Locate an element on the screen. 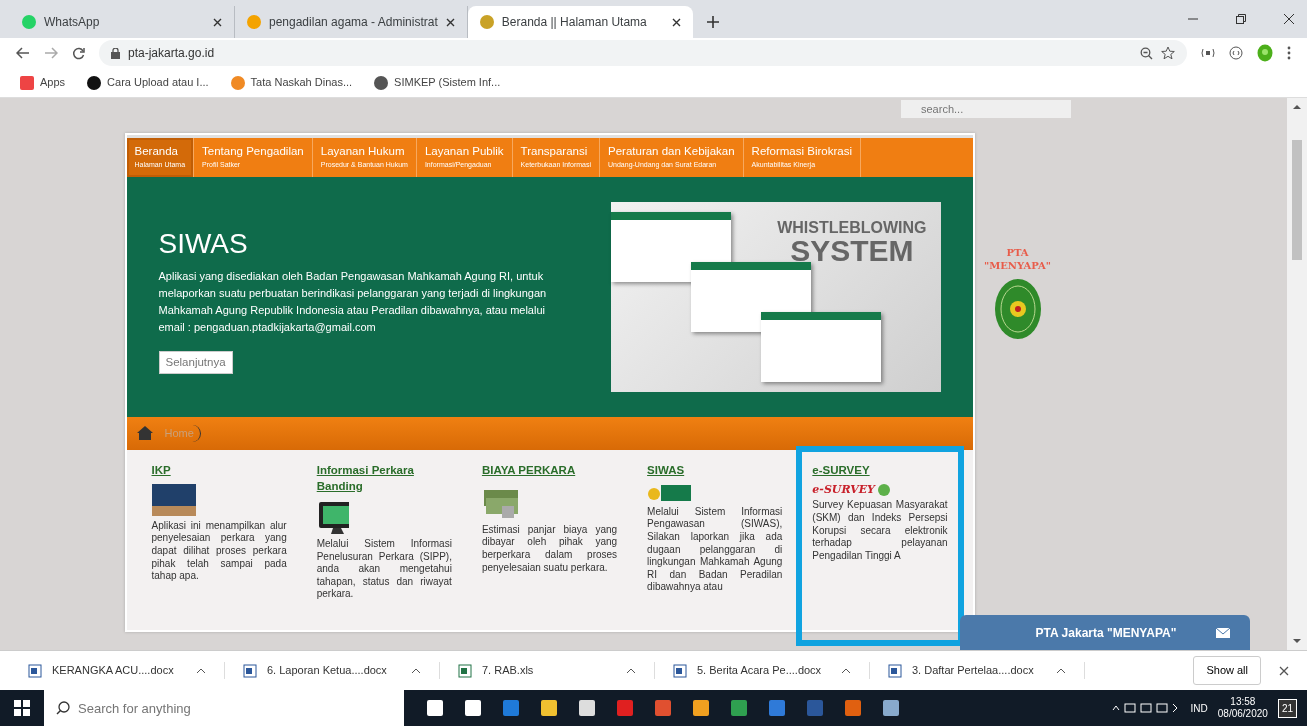 This screenshot has height=726, width=1307. computer-monitor-icon is located at coordinates (332, 516).